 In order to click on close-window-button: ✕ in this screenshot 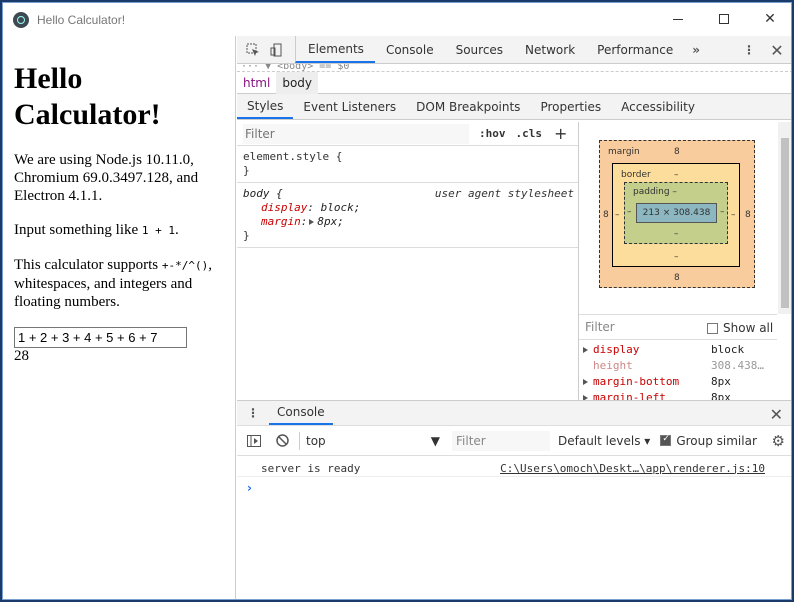, I will do `click(769, 19)`.